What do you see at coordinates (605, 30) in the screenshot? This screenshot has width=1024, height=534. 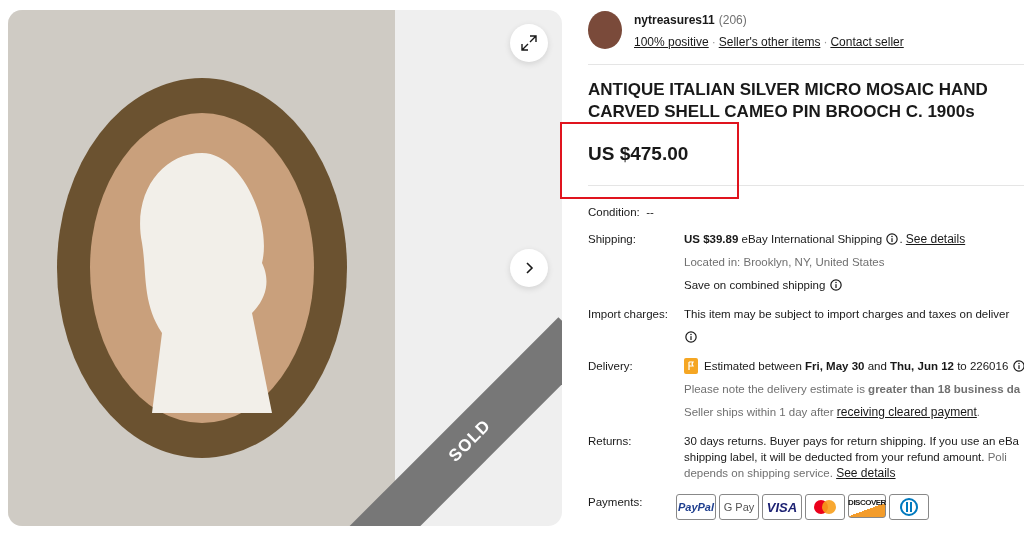 I see `seller-avatar` at bounding box center [605, 30].